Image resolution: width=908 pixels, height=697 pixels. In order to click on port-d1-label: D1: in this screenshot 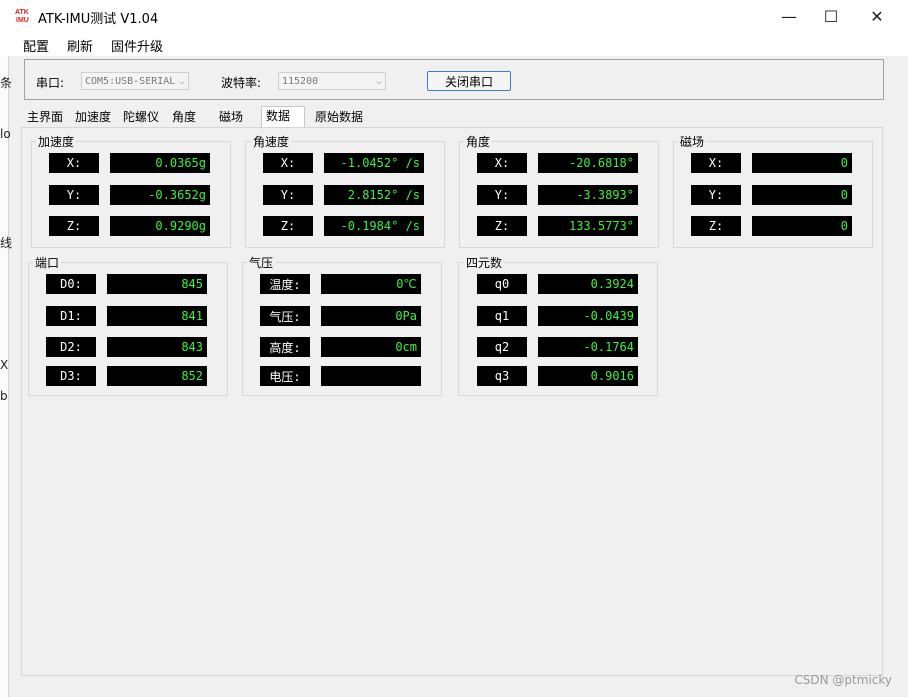, I will do `click(71, 316)`.